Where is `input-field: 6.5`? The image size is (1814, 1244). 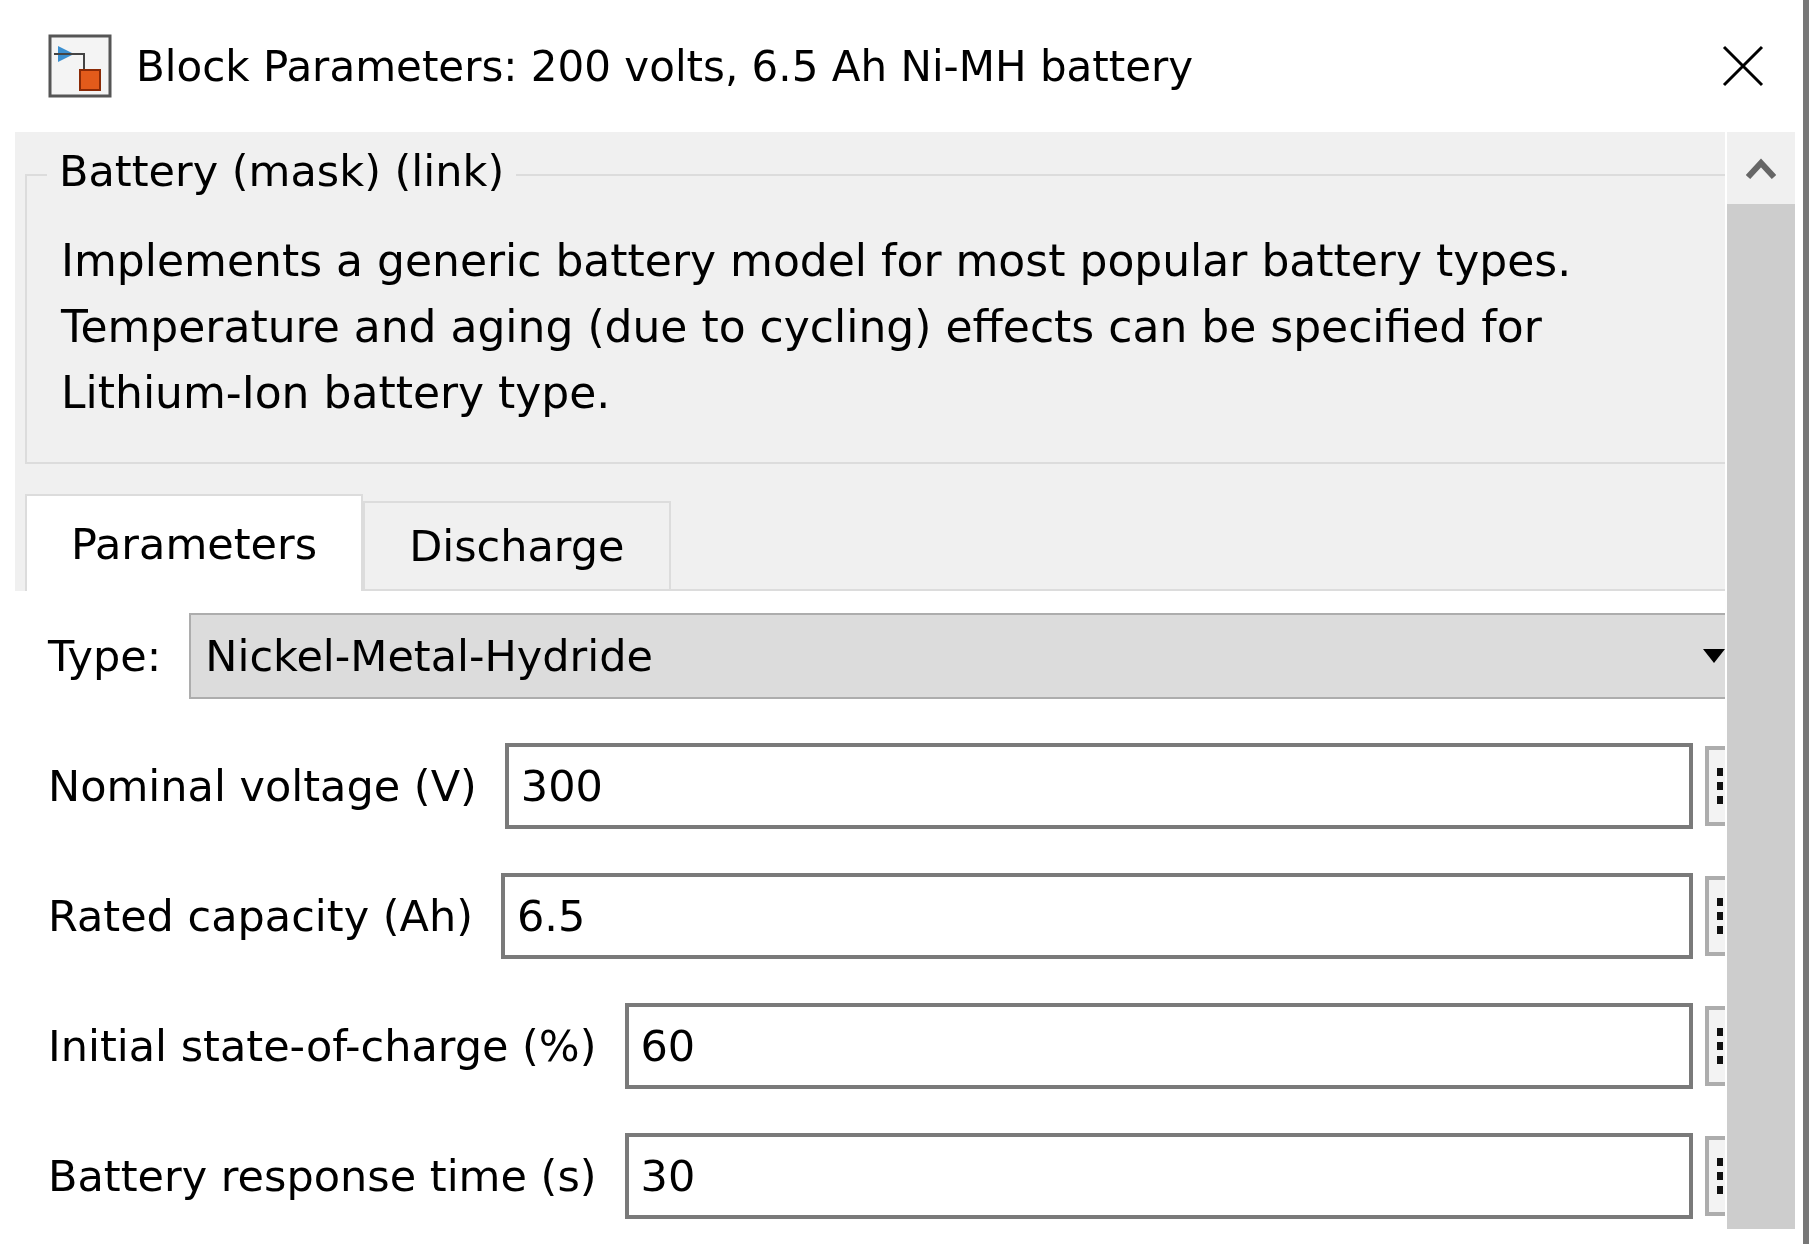
input-field: 6.5 is located at coordinates (1097, 916).